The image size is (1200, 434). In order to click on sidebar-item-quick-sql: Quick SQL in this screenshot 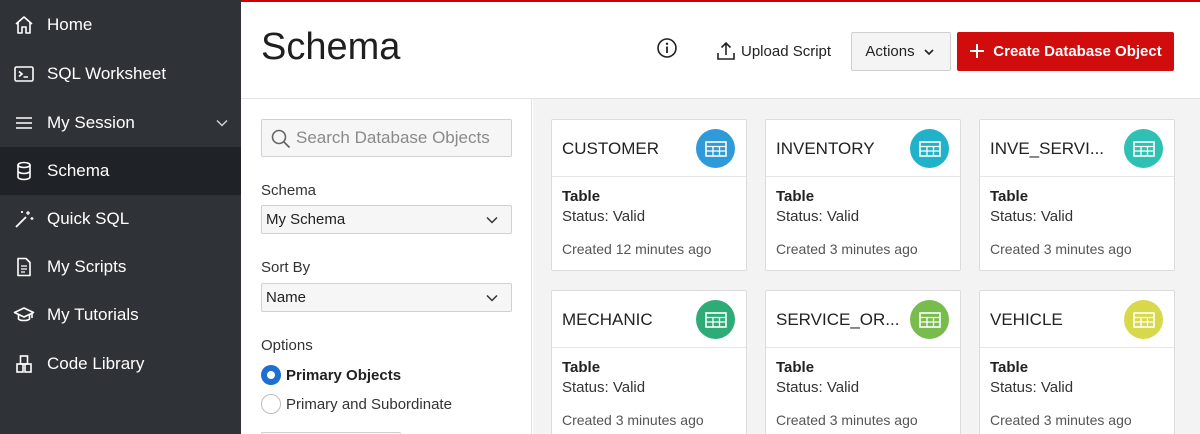, I will do `click(120, 219)`.